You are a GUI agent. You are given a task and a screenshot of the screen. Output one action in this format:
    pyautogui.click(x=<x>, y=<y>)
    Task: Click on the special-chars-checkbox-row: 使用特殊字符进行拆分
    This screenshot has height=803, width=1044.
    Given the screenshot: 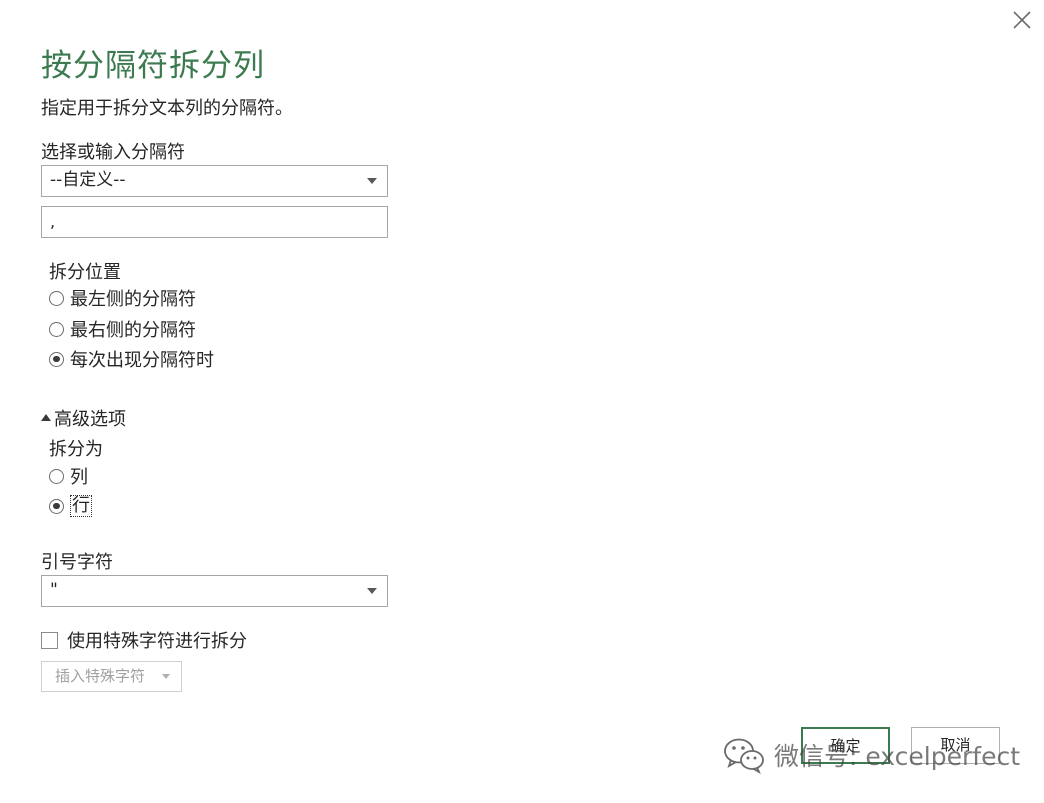 What is the action you would take?
    pyautogui.click(x=144, y=640)
    